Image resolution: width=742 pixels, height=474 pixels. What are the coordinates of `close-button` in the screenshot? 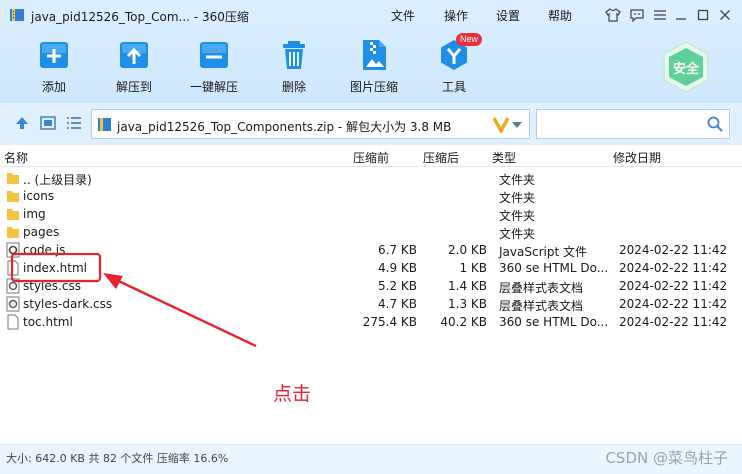 It's located at (725, 15).